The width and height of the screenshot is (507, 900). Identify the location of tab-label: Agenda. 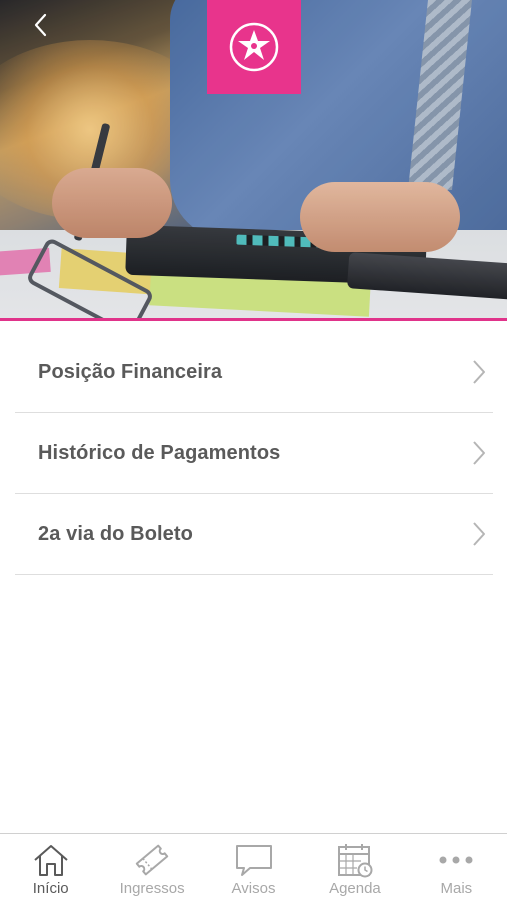
(355, 888).